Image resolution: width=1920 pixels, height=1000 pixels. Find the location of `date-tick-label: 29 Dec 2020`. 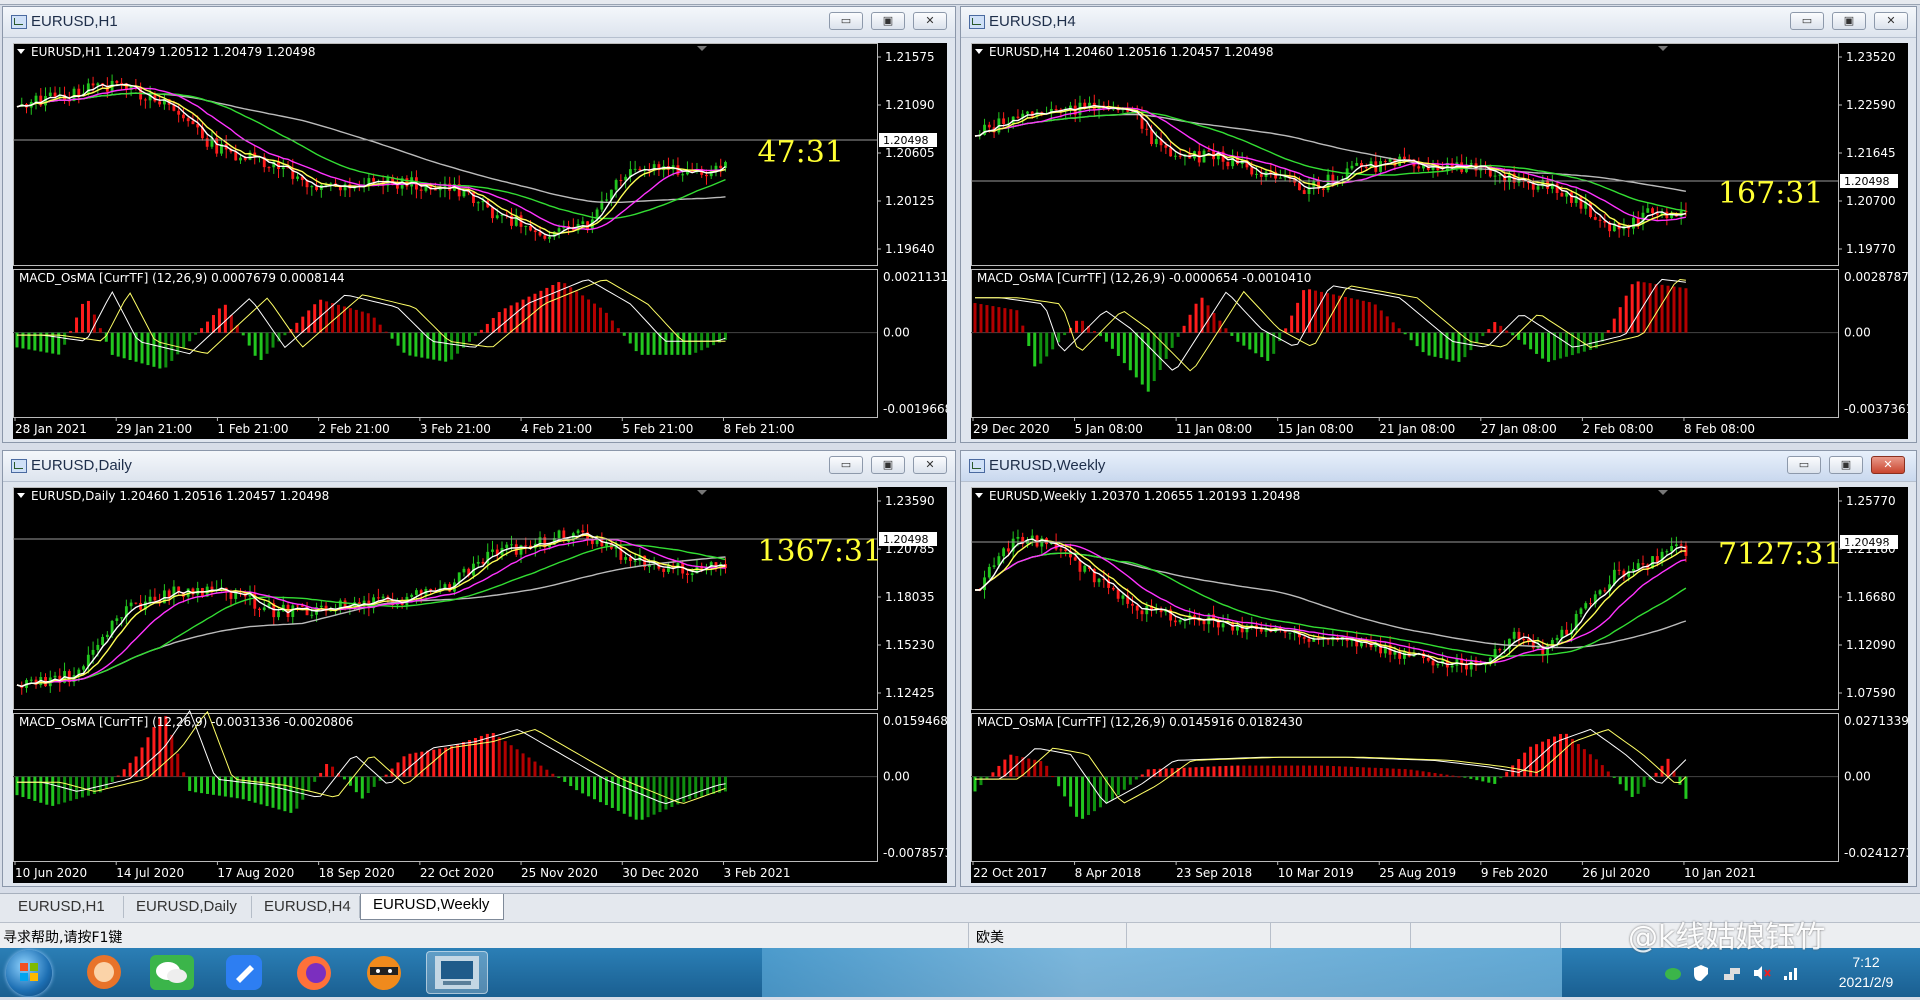

date-tick-label: 29 Dec 2020 is located at coordinates (1011, 429).